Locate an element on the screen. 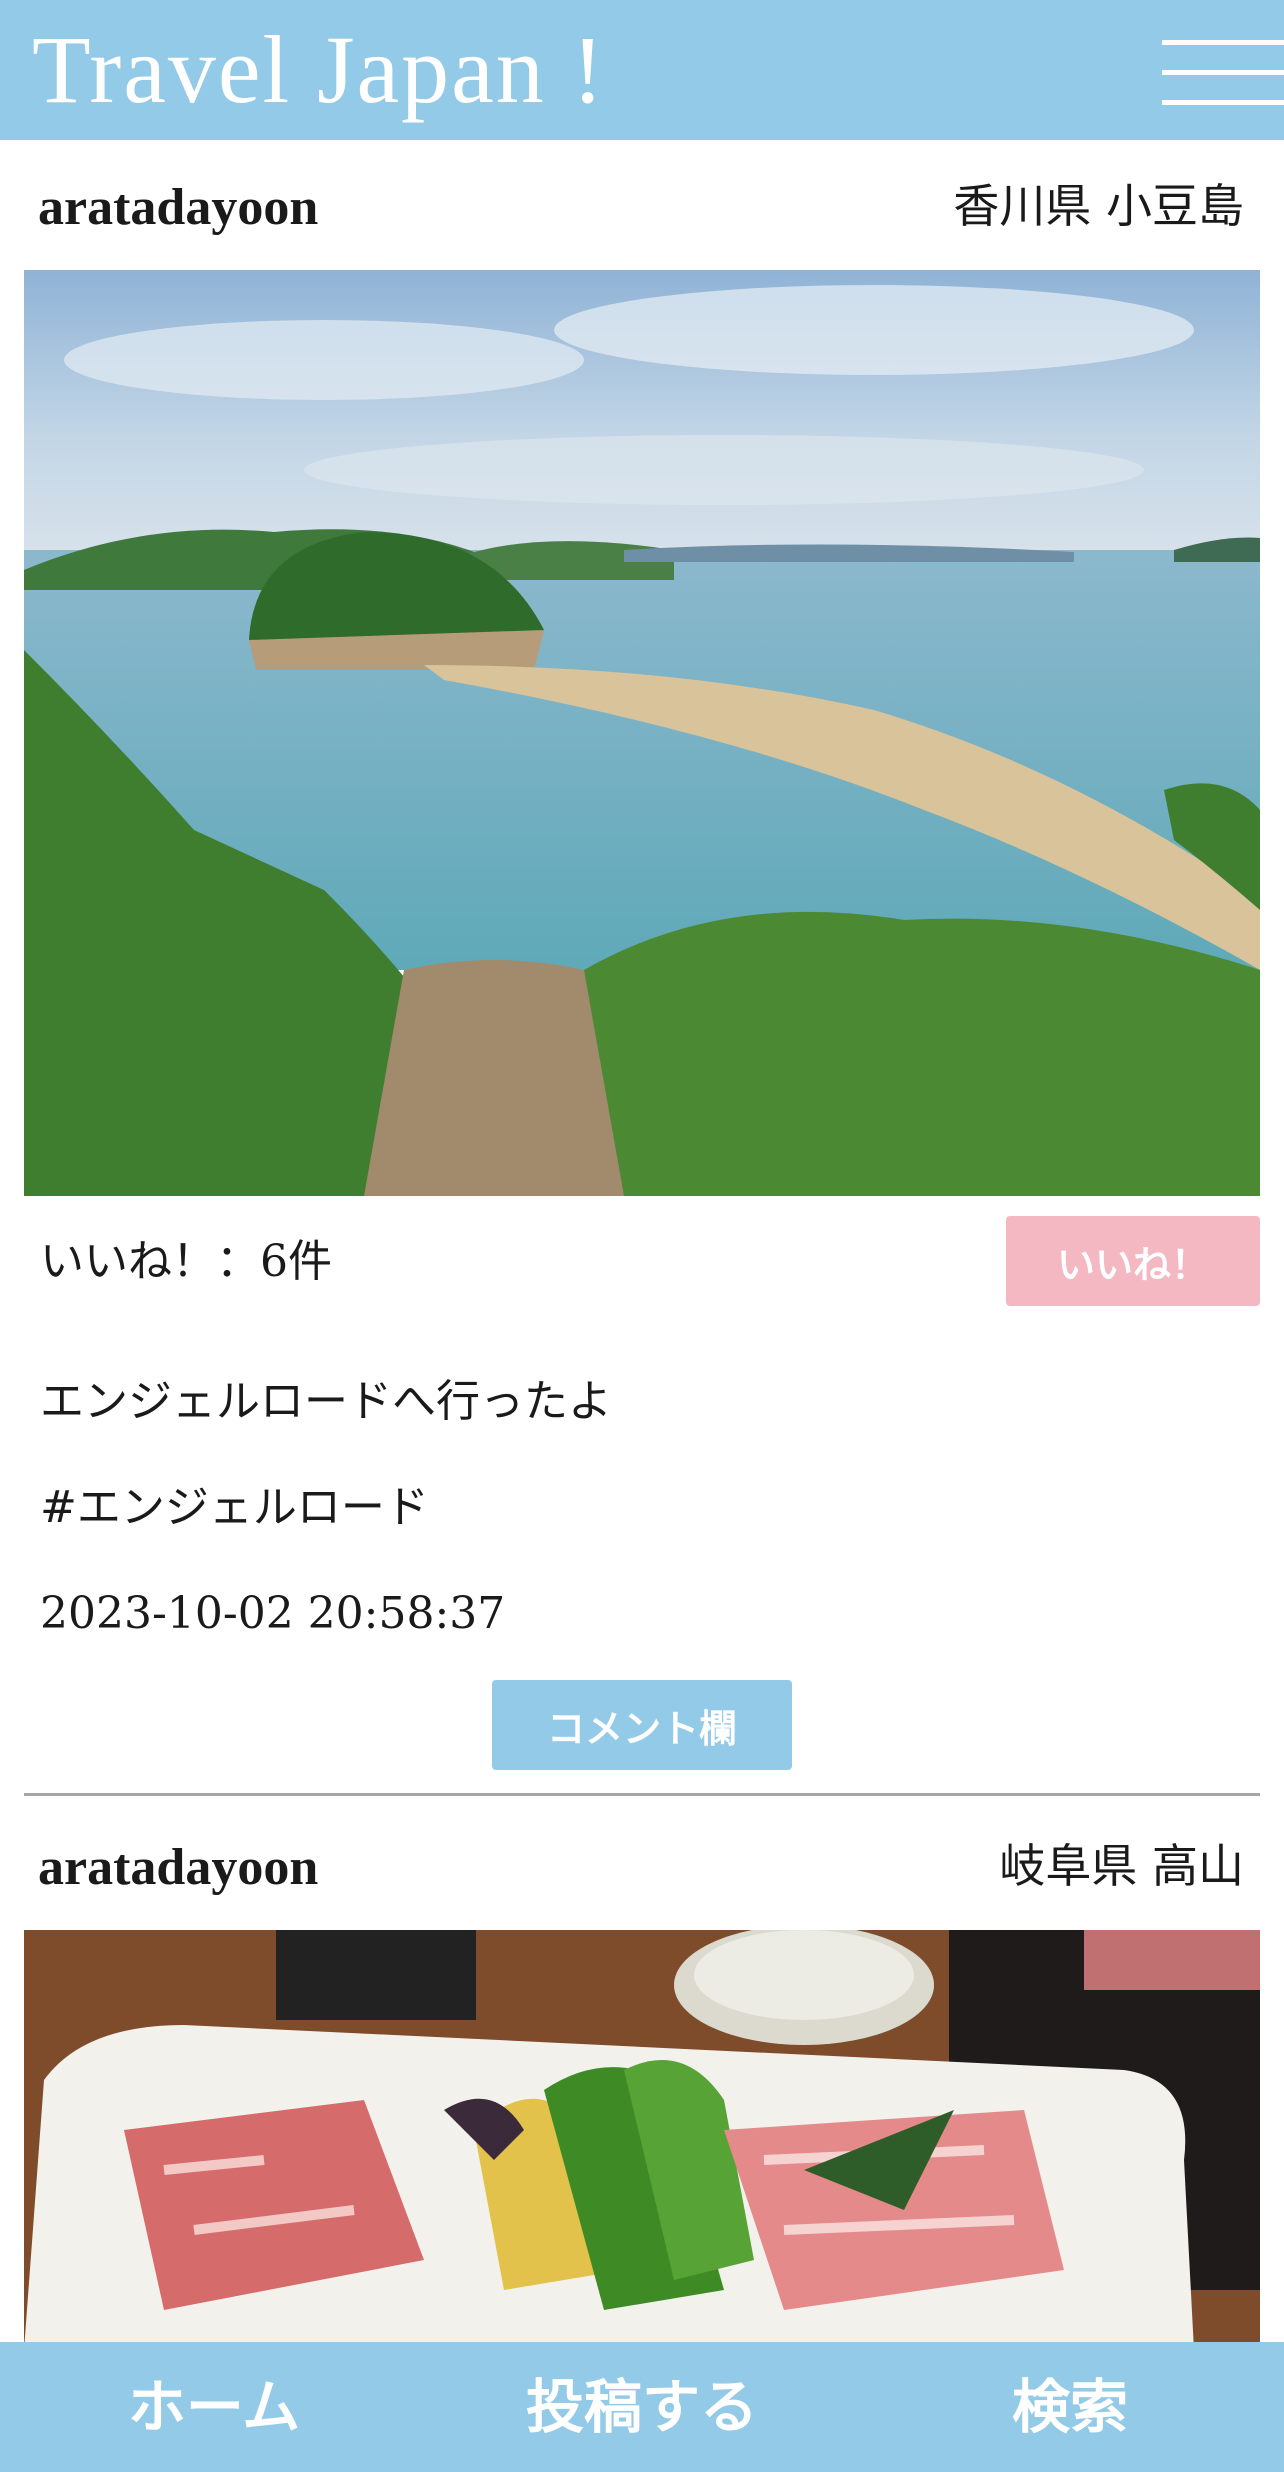  post-caption: エンジェルロードへ行ったよ is located at coordinates (326, 1401).